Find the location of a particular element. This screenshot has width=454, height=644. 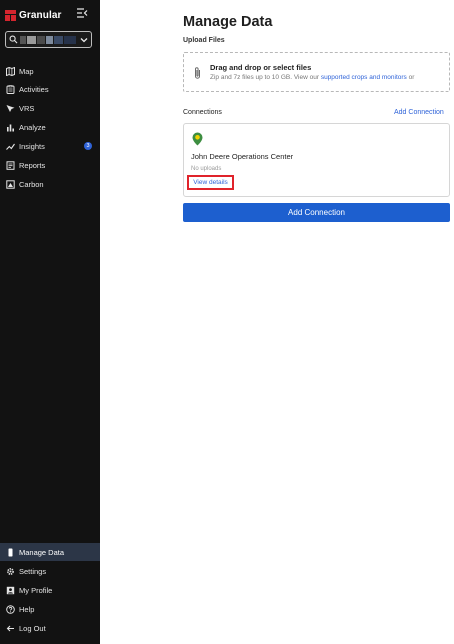

farm-selector is located at coordinates (48, 39).